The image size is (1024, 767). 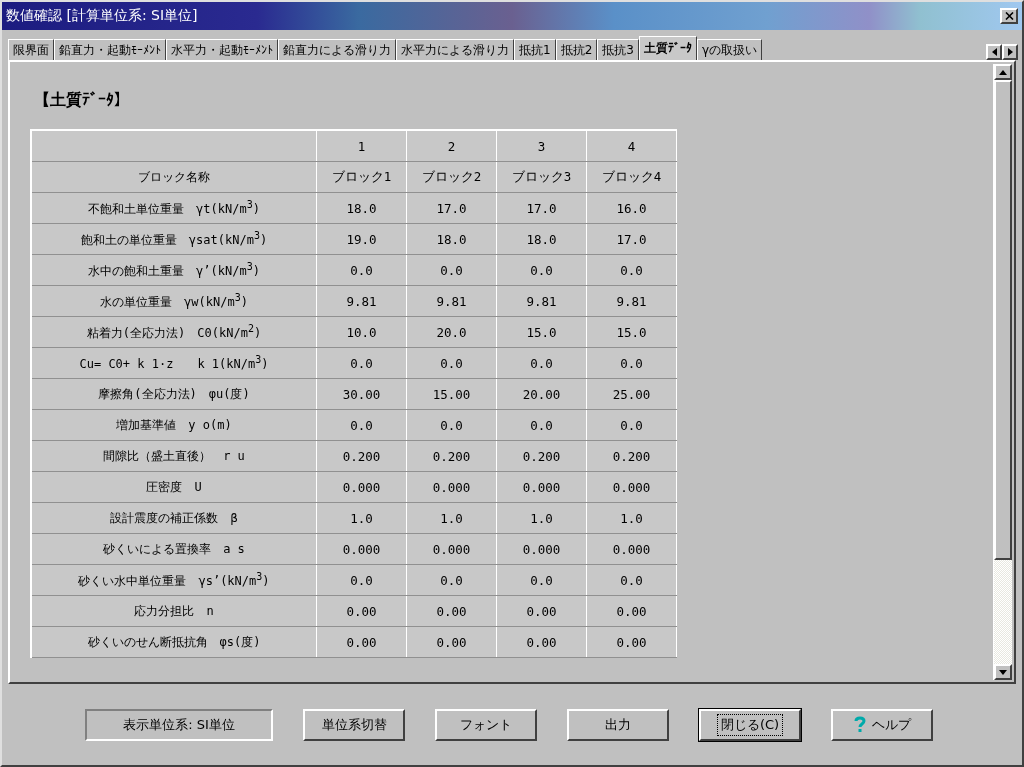 I want to click on tab: 土質ﾃﾞｰﾀ, so click(x=667, y=48).